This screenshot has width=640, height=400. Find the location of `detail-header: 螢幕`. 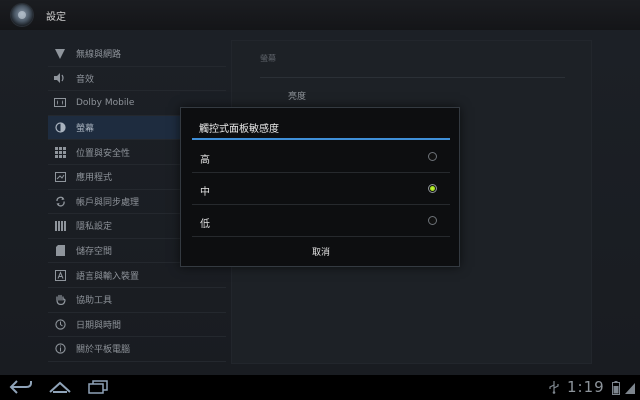

detail-header: 螢幕 is located at coordinates (268, 58).